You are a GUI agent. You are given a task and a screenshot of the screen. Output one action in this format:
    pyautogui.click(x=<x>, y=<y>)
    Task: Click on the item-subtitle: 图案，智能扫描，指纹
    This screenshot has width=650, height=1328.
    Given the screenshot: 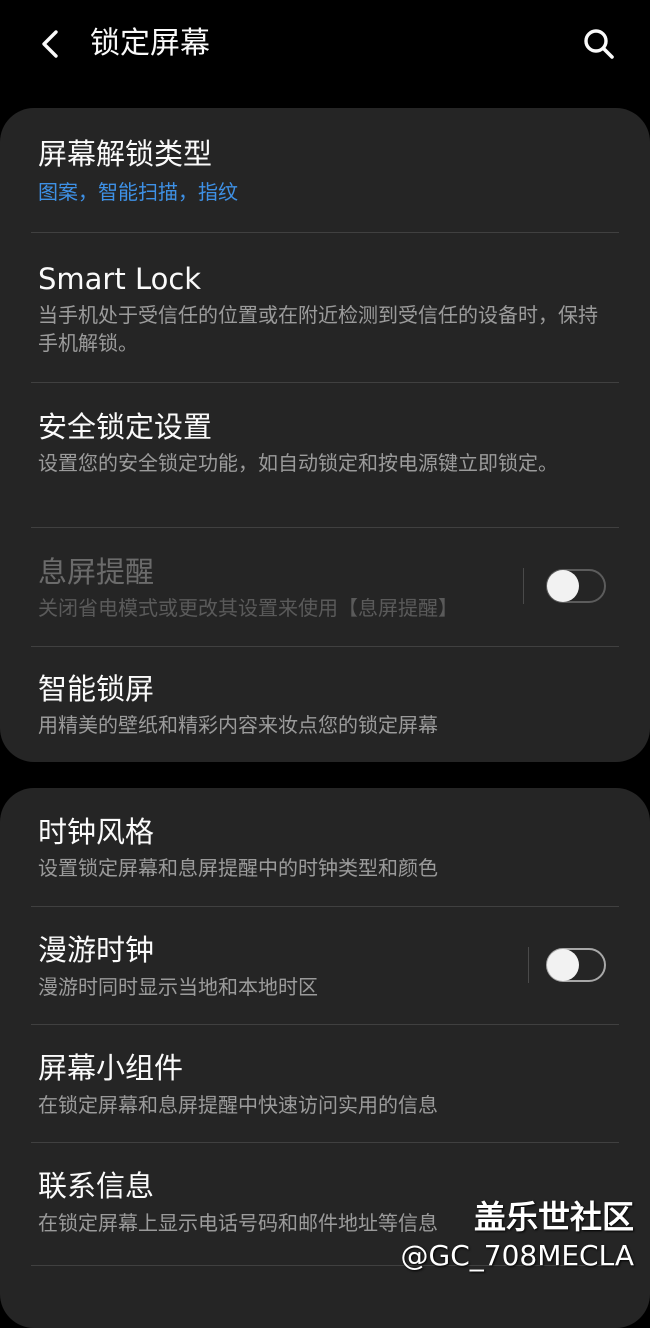 What is the action you would take?
    pyautogui.click(x=138, y=192)
    